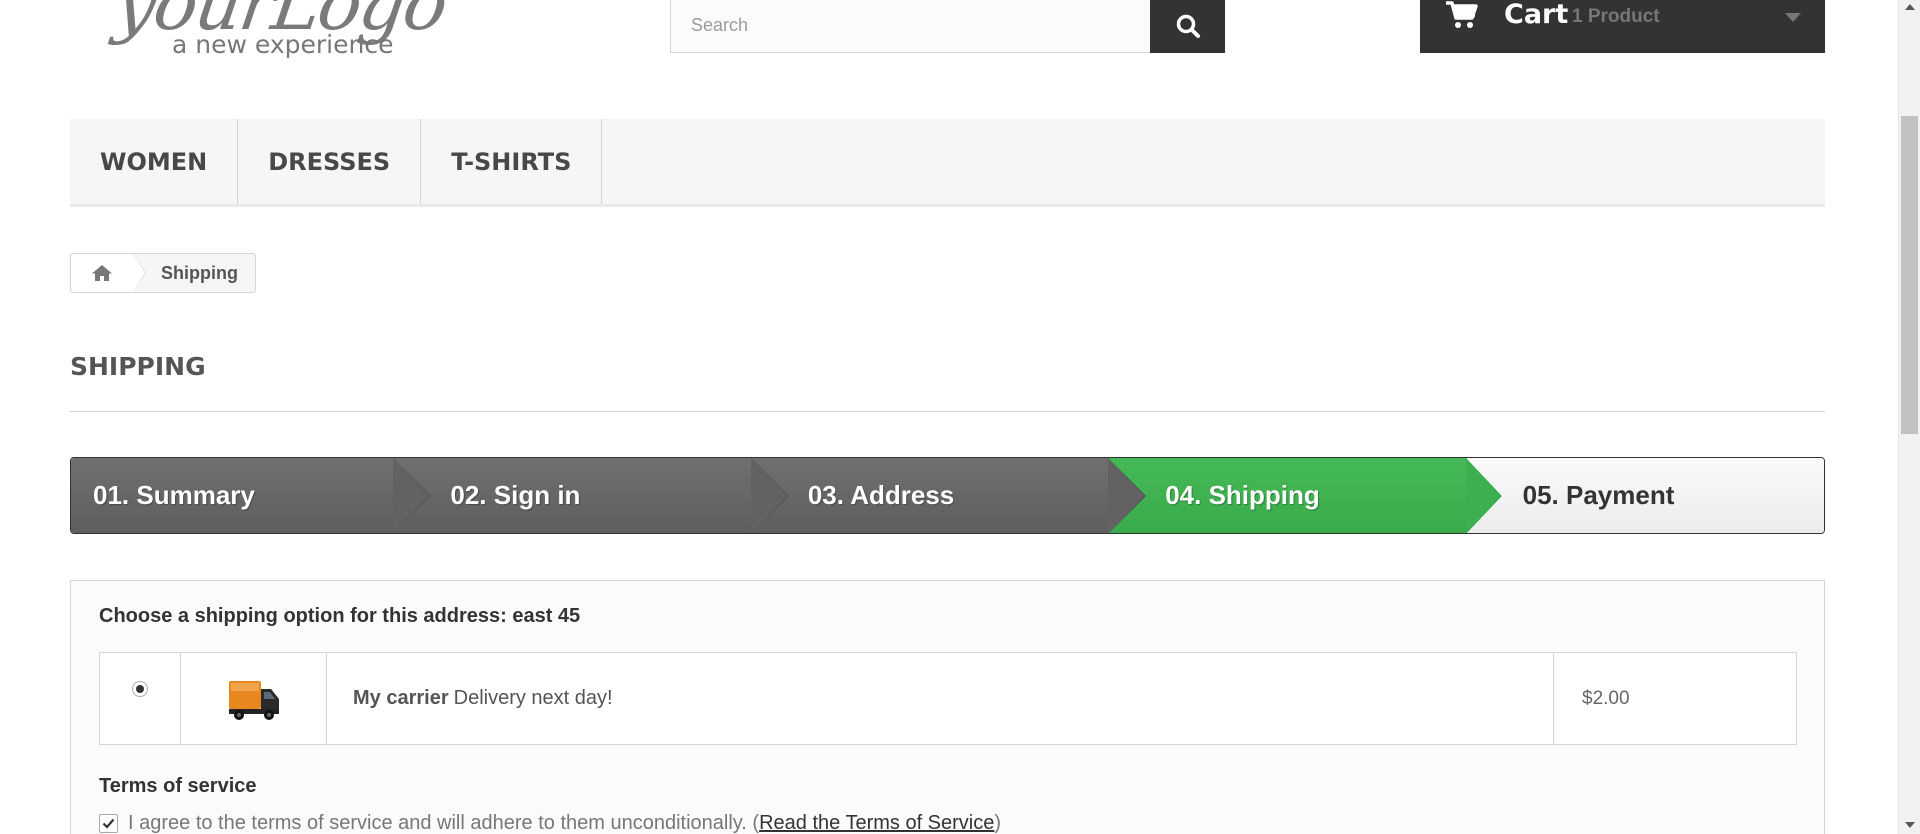 The width and height of the screenshot is (1920, 834). I want to click on cart-count: 1 Product, so click(1616, 16).